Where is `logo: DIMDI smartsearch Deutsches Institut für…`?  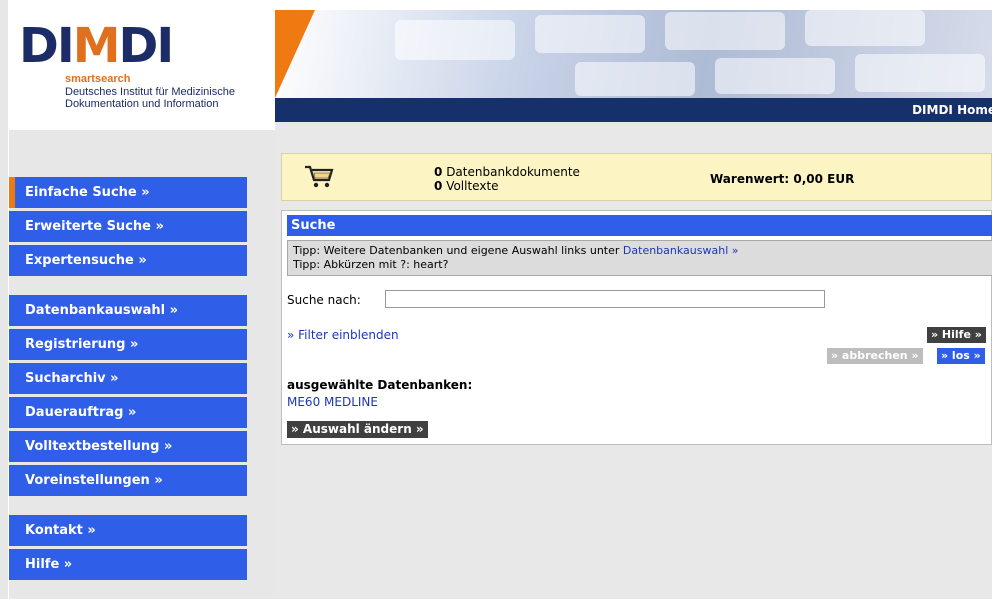
logo: DIMDI smartsearch Deutsches Institut für… is located at coordinates (142, 65).